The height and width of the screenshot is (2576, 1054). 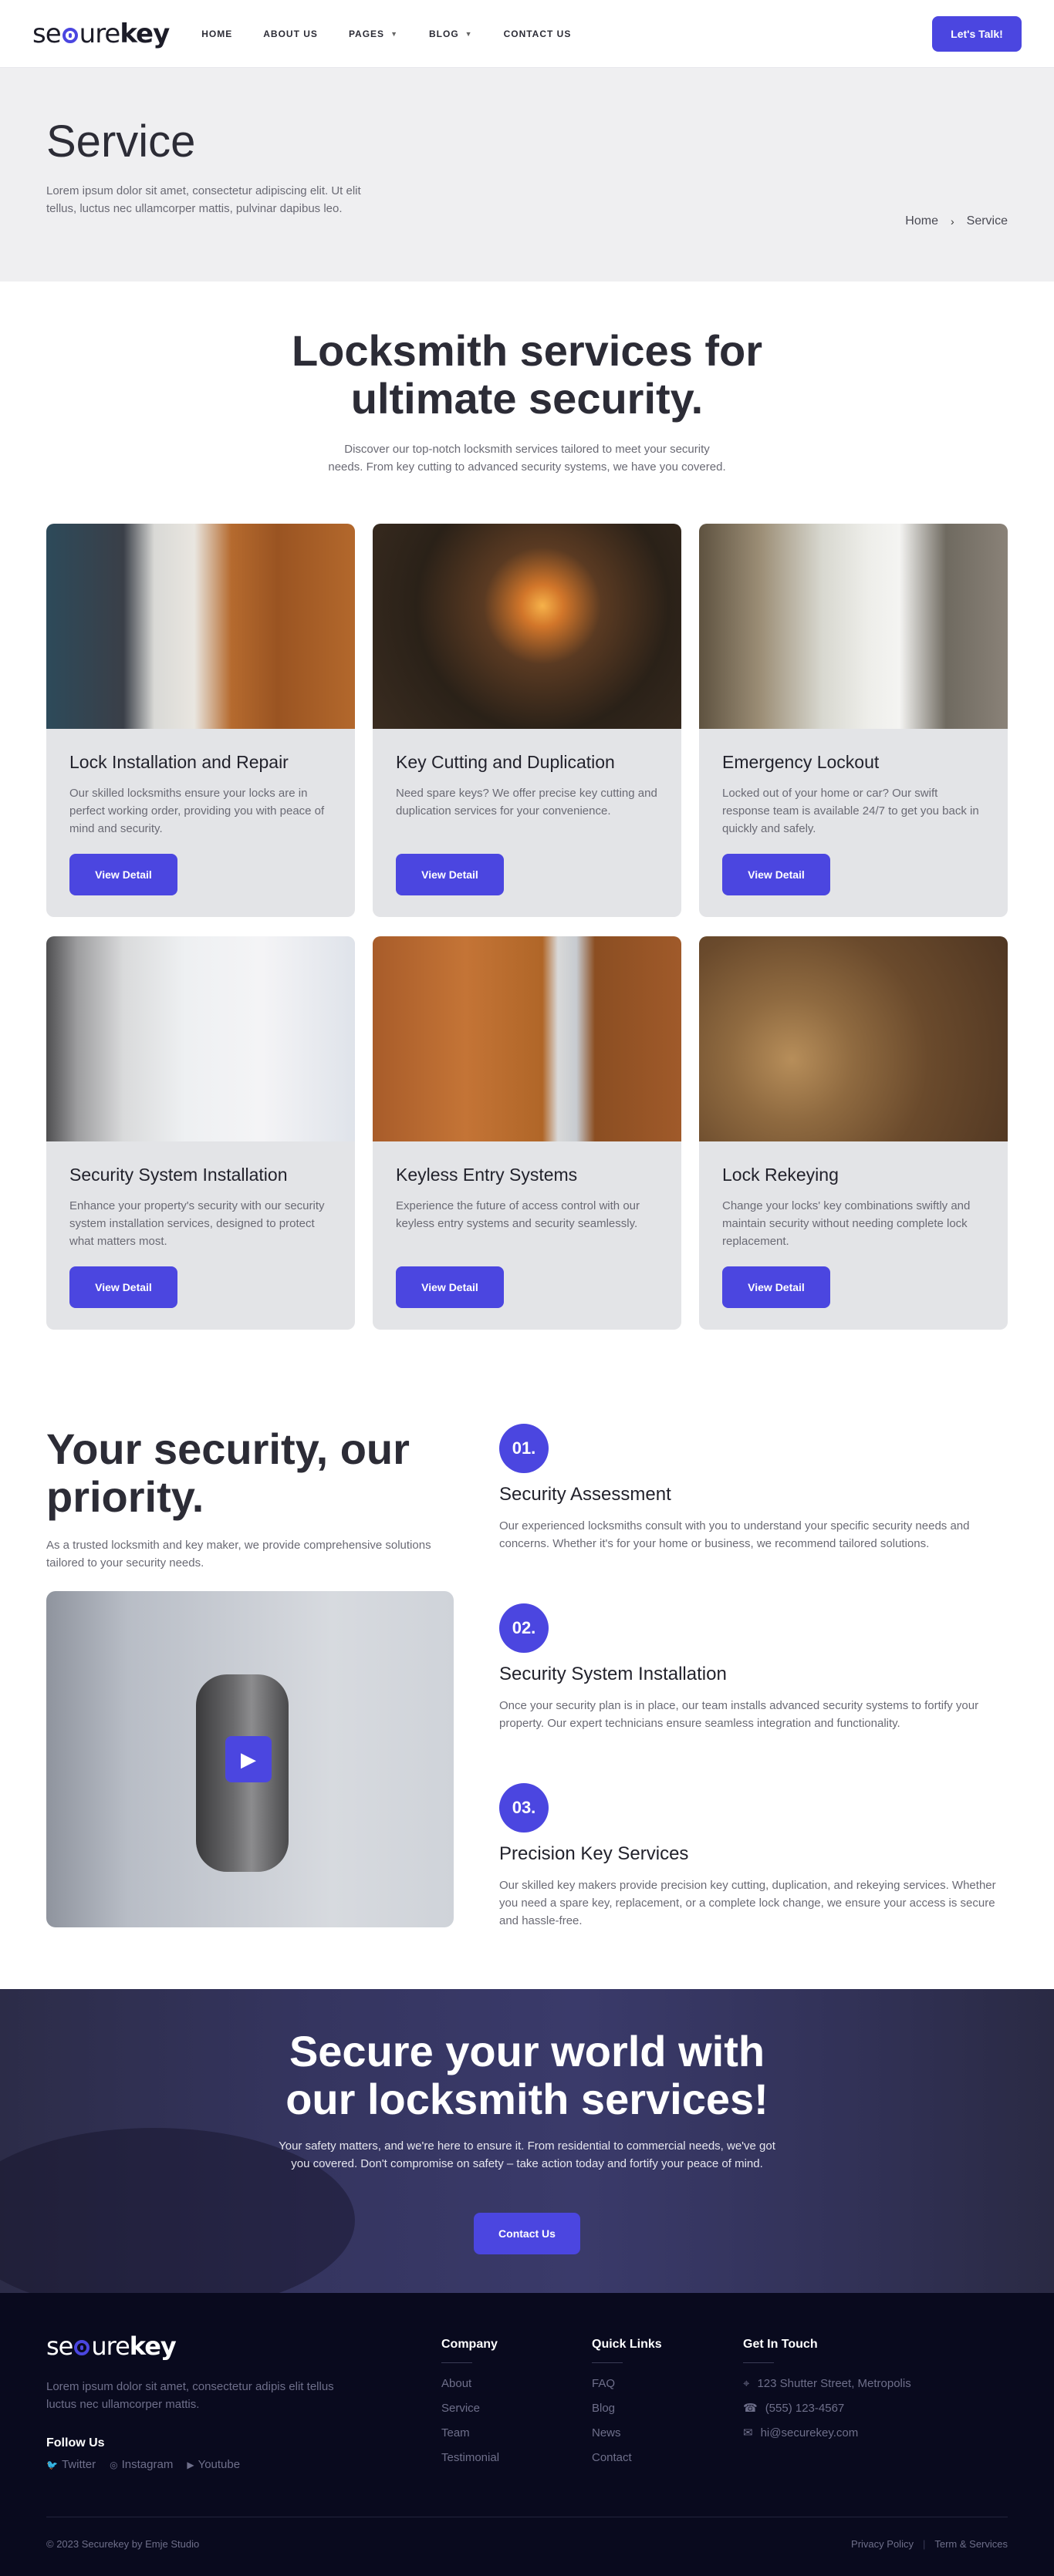 What do you see at coordinates (834, 2383) in the screenshot?
I see `address-text: 123 Shutter Street, Metropolis` at bounding box center [834, 2383].